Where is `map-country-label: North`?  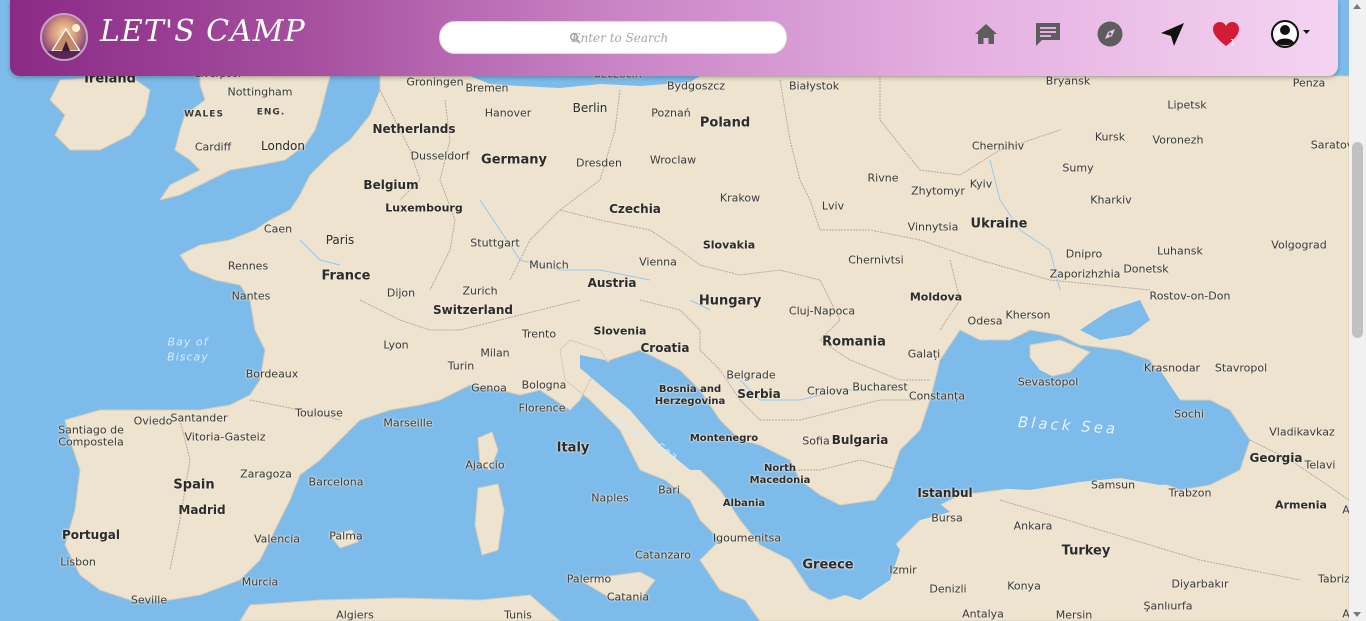 map-country-label: North is located at coordinates (780, 468).